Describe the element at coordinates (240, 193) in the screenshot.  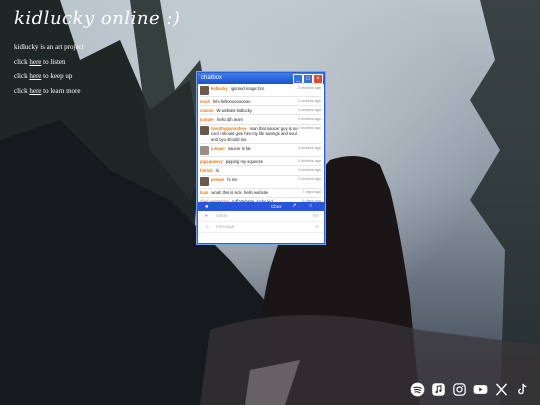
I see `message-text: woah this is sick. hello website` at that location.